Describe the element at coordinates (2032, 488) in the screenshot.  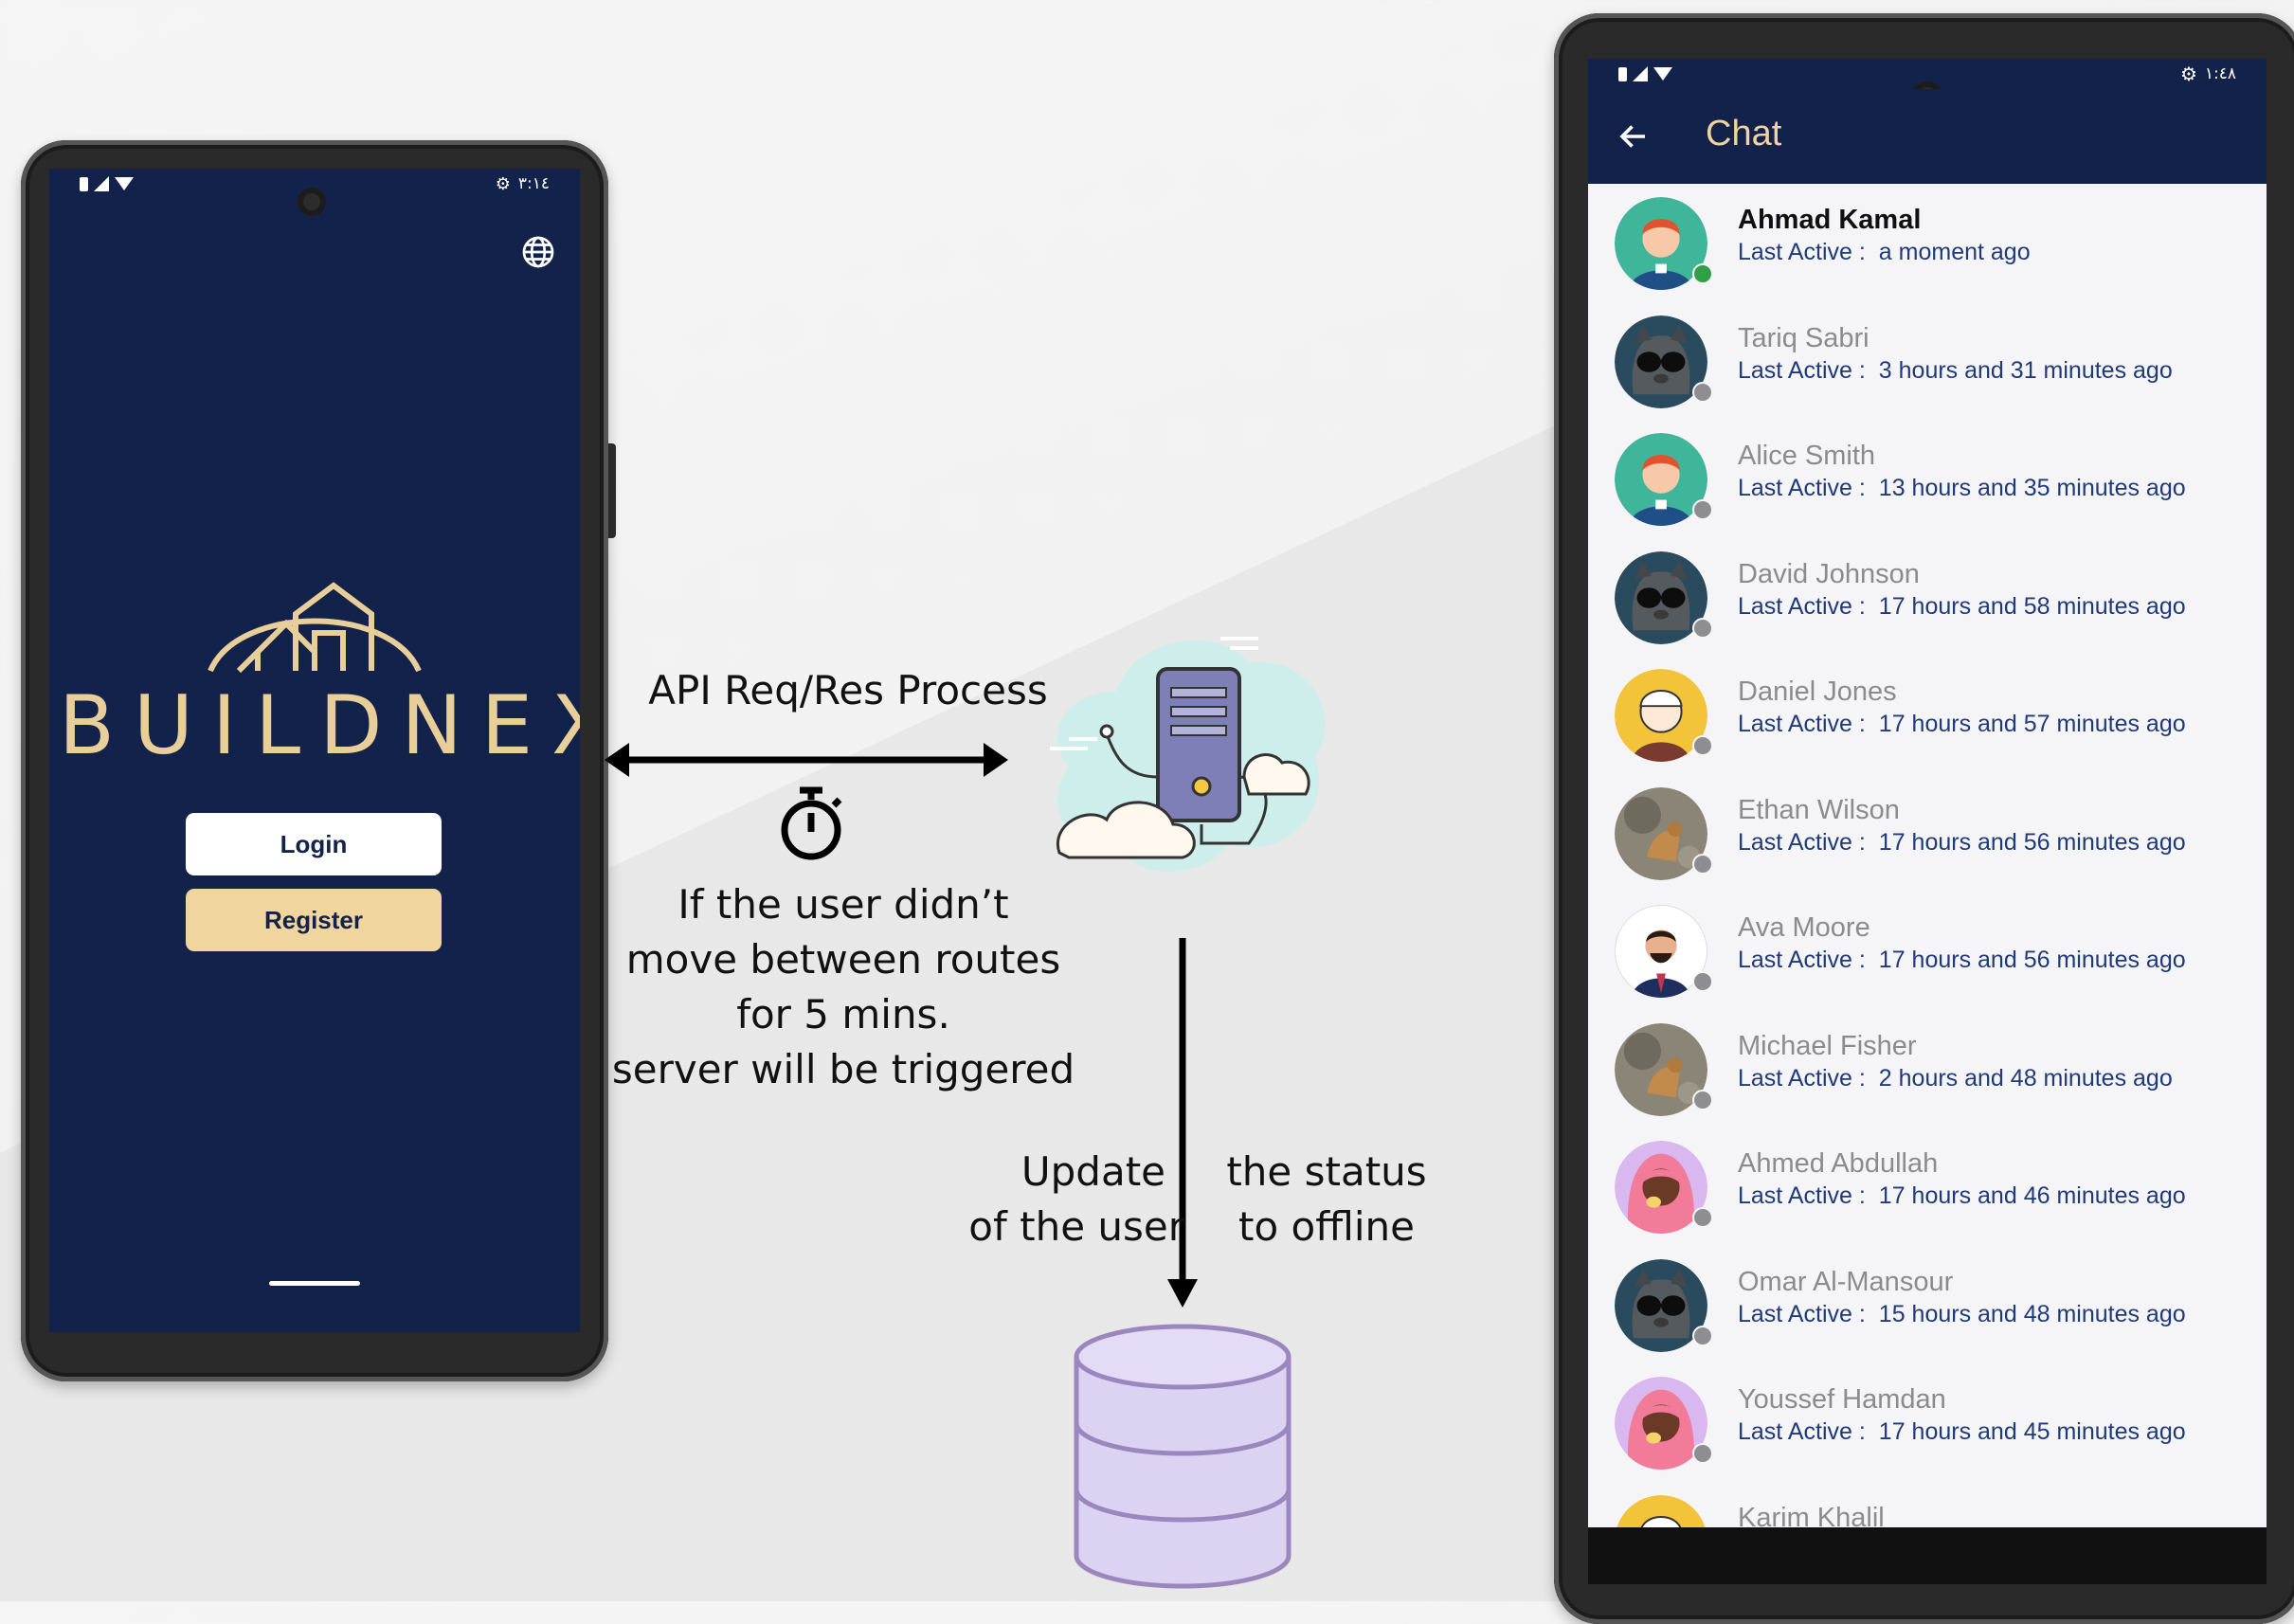
I see `last-active-value: 13 hours and 35 minutes ago` at that location.